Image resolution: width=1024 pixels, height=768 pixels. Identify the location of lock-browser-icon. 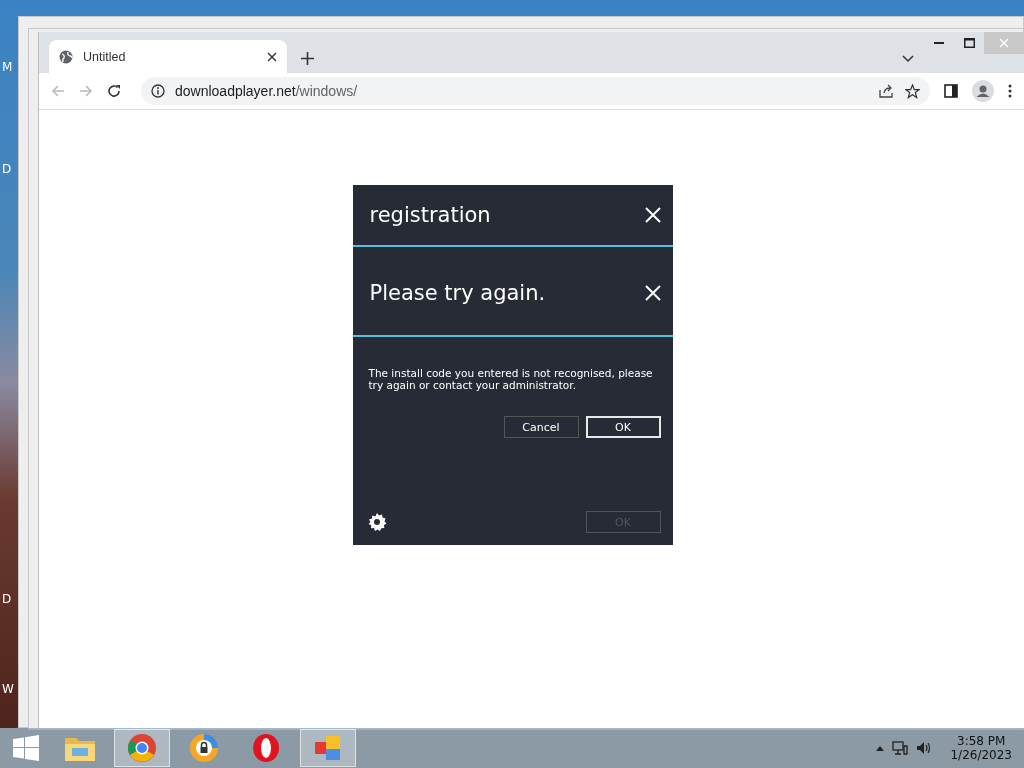
(204, 748).